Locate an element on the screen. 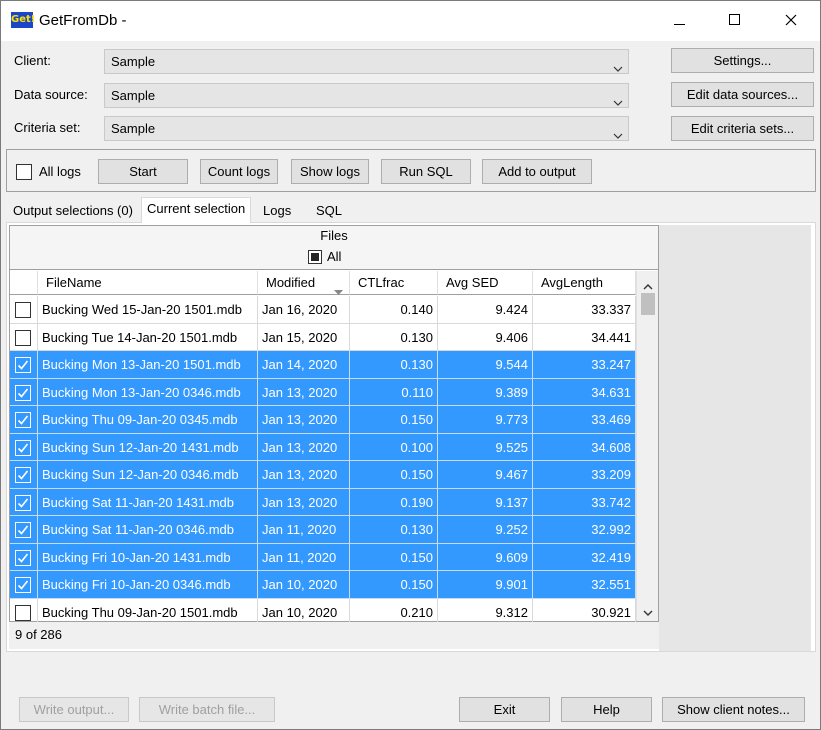 This screenshot has height=730, width=821. client-select: Sample is located at coordinates (366, 61).